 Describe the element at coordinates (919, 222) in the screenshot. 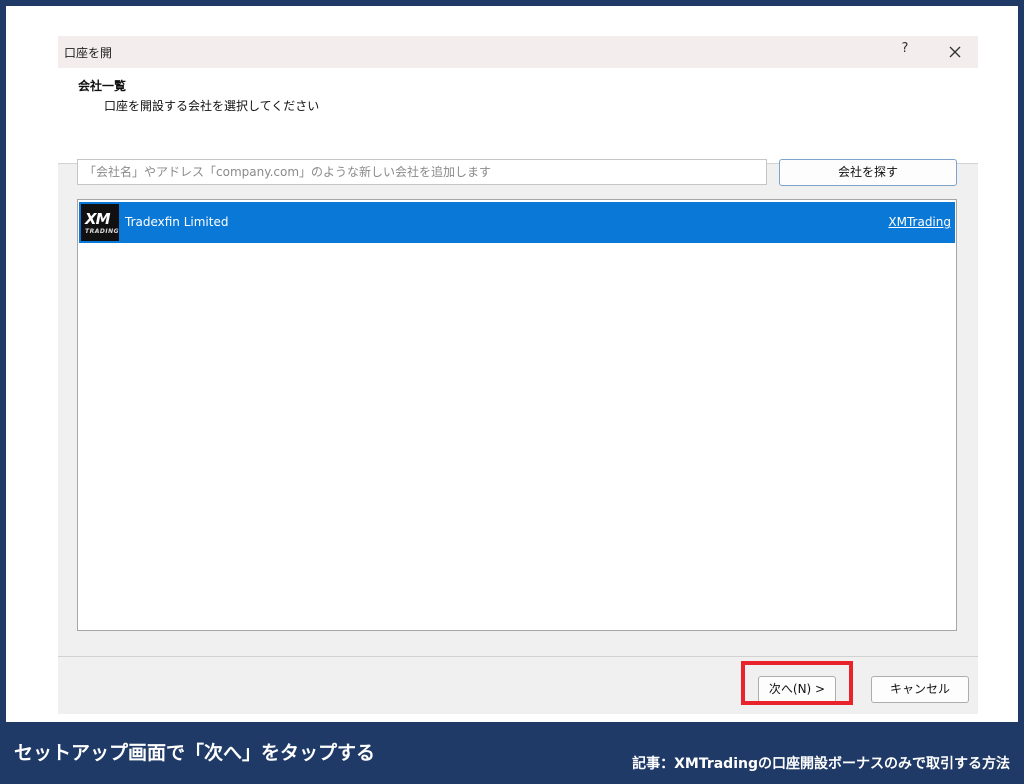

I see `company-link: XMTrading` at that location.